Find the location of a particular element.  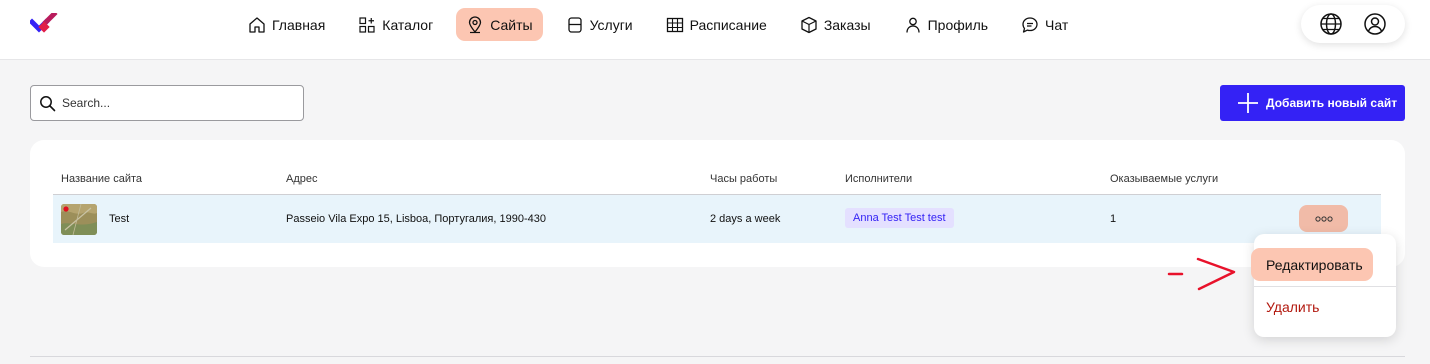

row-actions-button is located at coordinates (1323, 218).